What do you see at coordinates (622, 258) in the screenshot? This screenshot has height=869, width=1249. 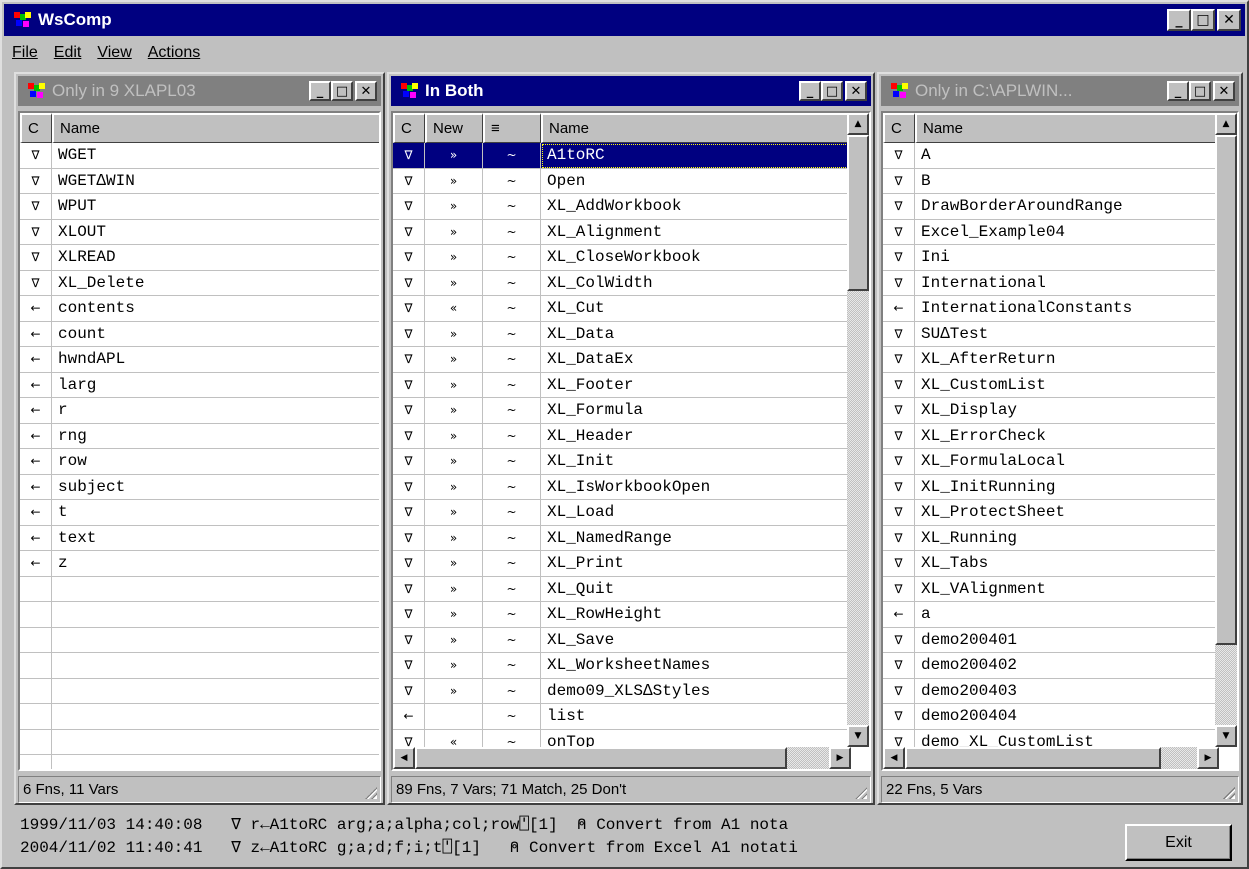 I see `table-row: ∇» ~ XL_CloseWorkbook` at bounding box center [622, 258].